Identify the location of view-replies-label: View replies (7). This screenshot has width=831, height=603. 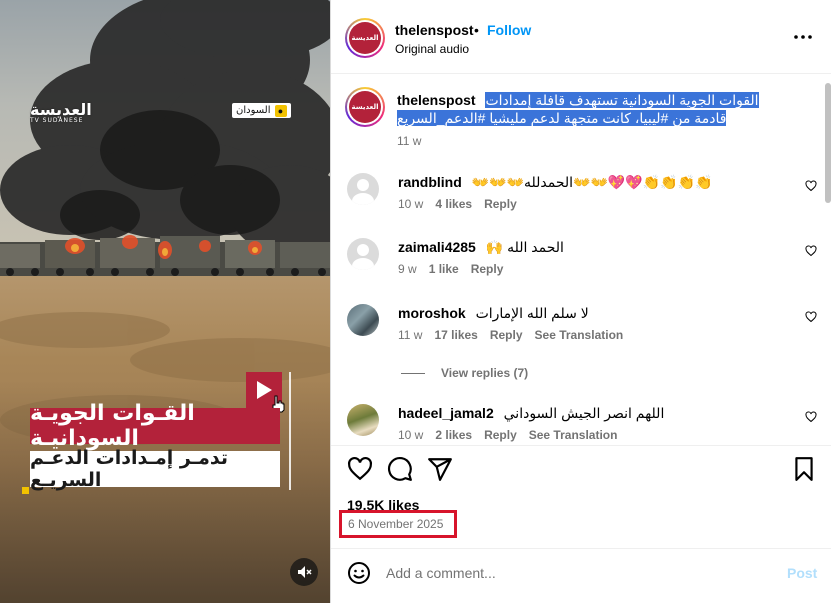
(485, 373).